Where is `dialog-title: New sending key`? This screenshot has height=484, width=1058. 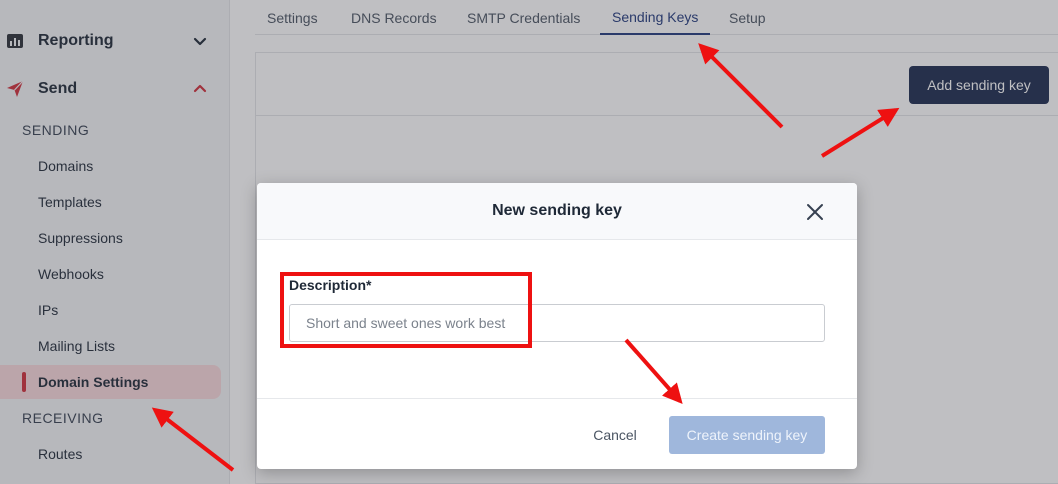 dialog-title: New sending key is located at coordinates (557, 210).